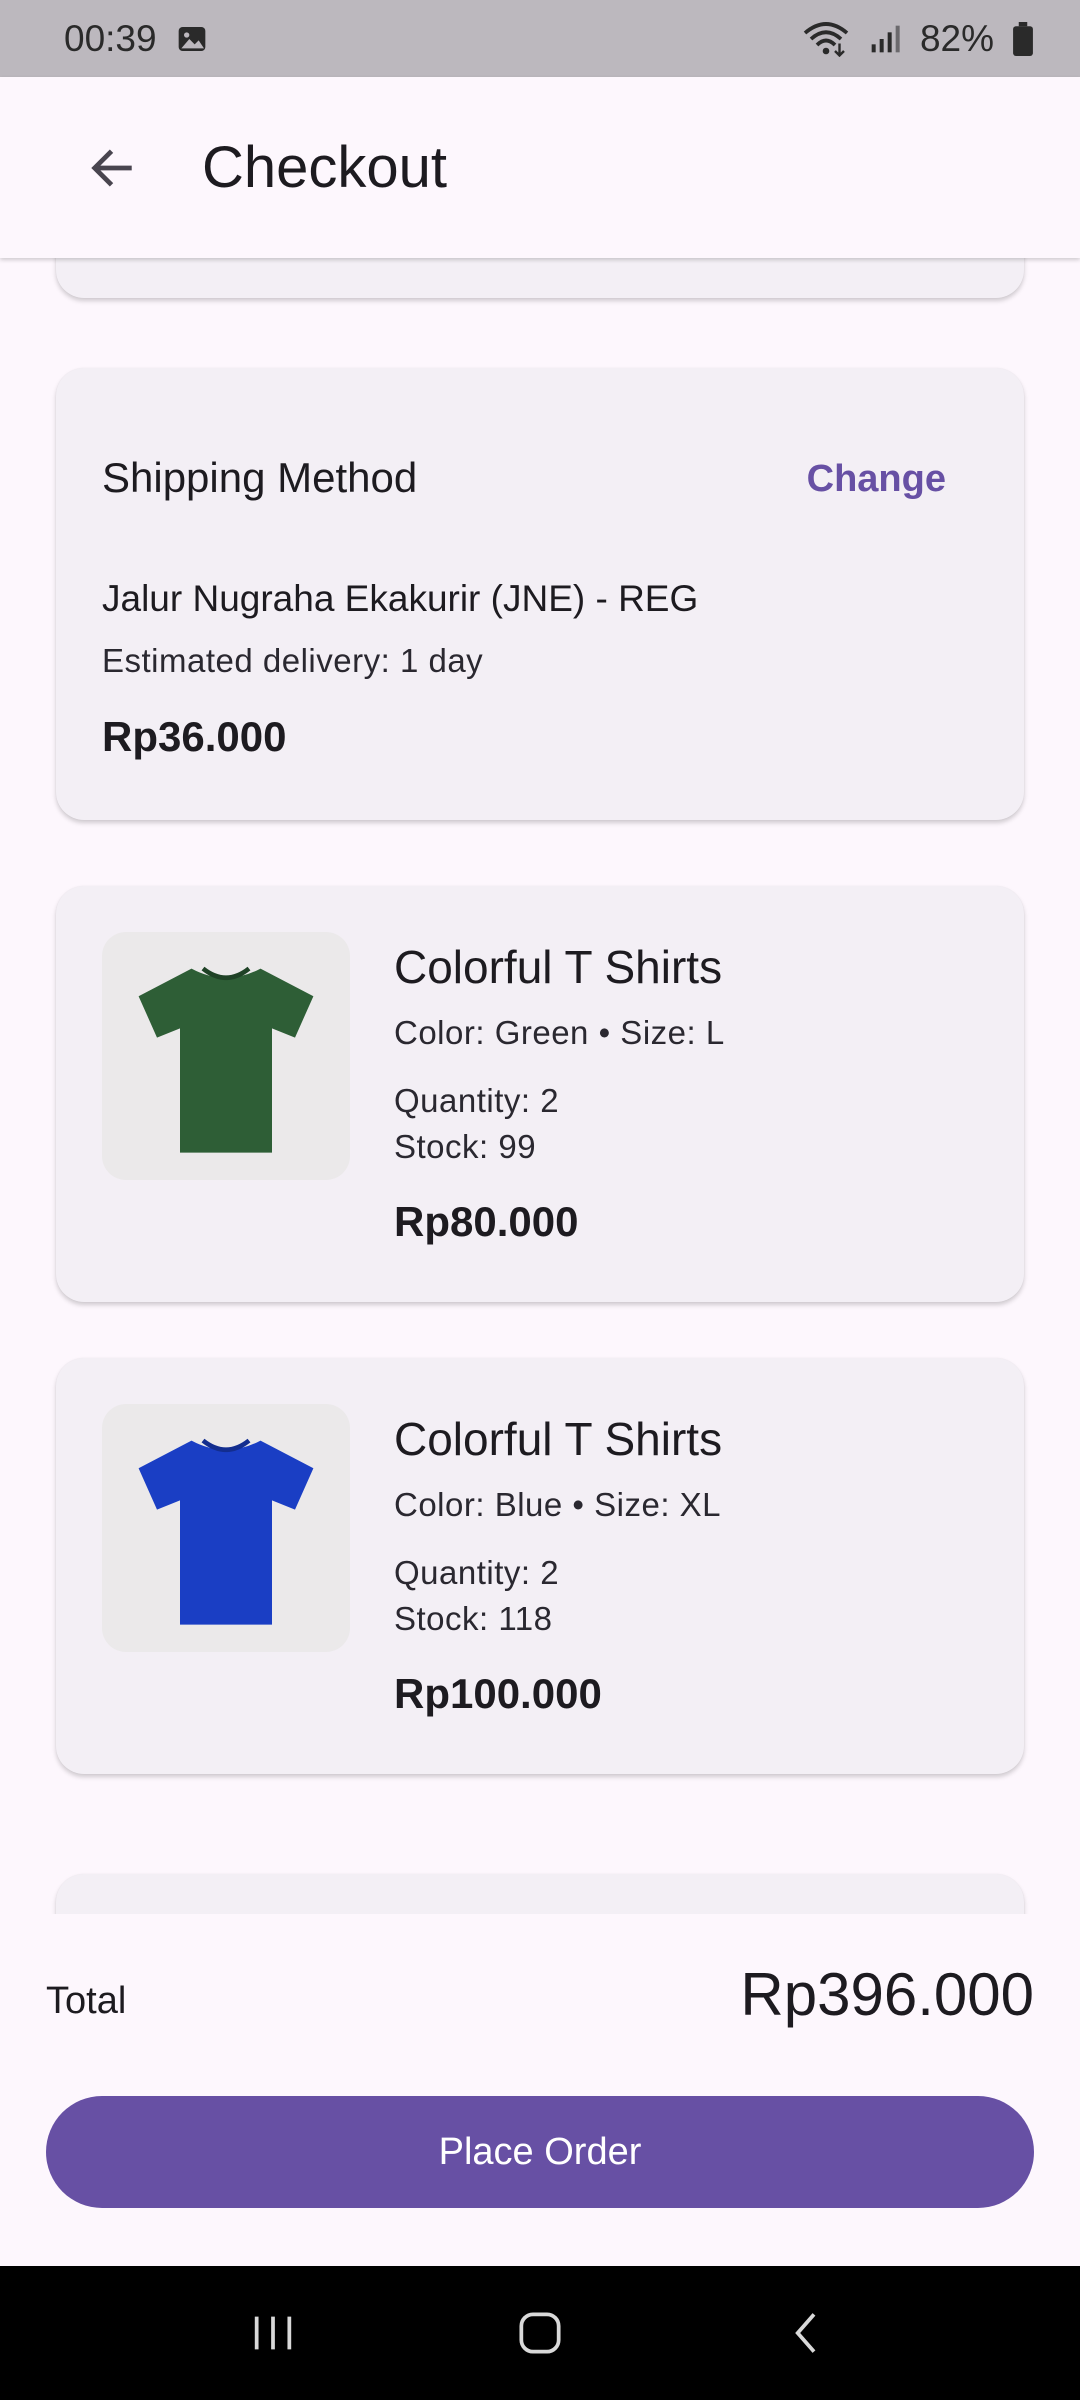 This screenshot has height=2400, width=1080. What do you see at coordinates (325, 167) in the screenshot?
I see `page-title: Checkout` at bounding box center [325, 167].